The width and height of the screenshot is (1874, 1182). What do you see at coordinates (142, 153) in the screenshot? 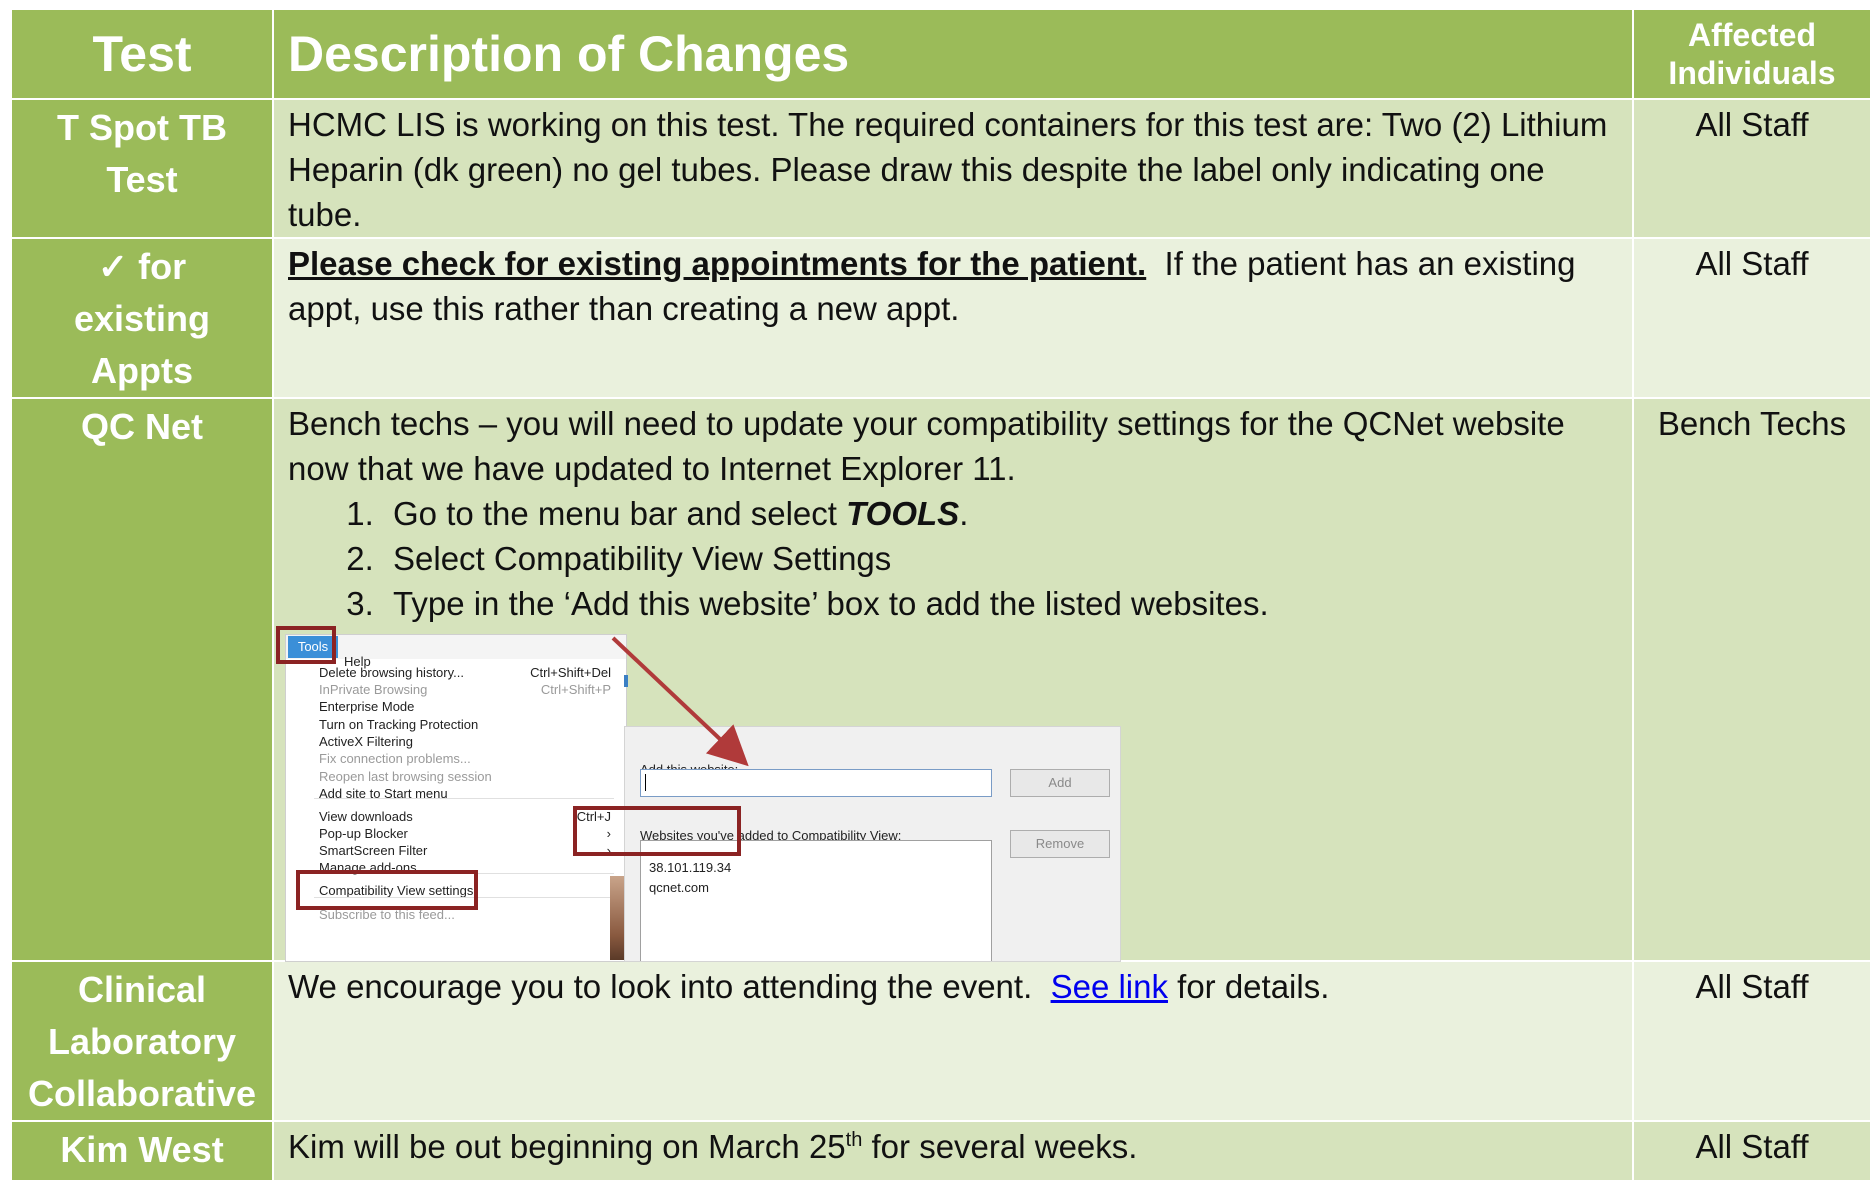
I see `test-label: T Spot TB Test` at bounding box center [142, 153].